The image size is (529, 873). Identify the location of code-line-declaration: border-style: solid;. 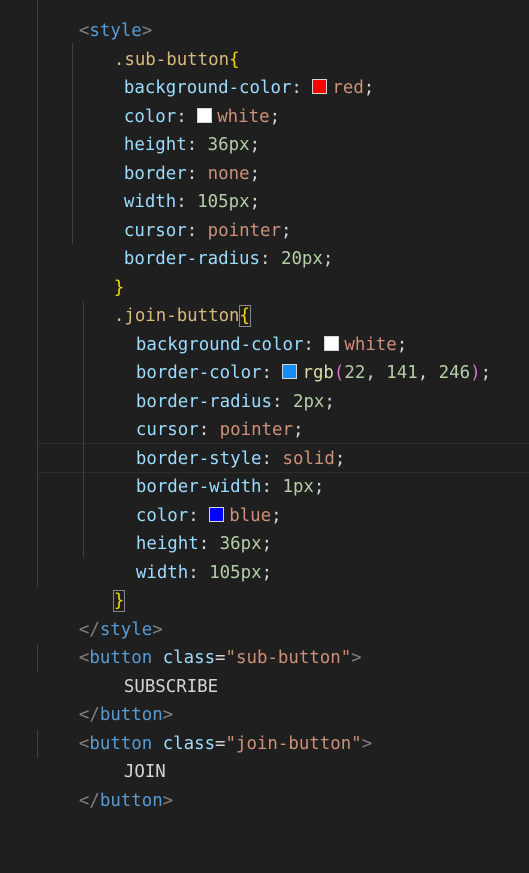
(240, 458).